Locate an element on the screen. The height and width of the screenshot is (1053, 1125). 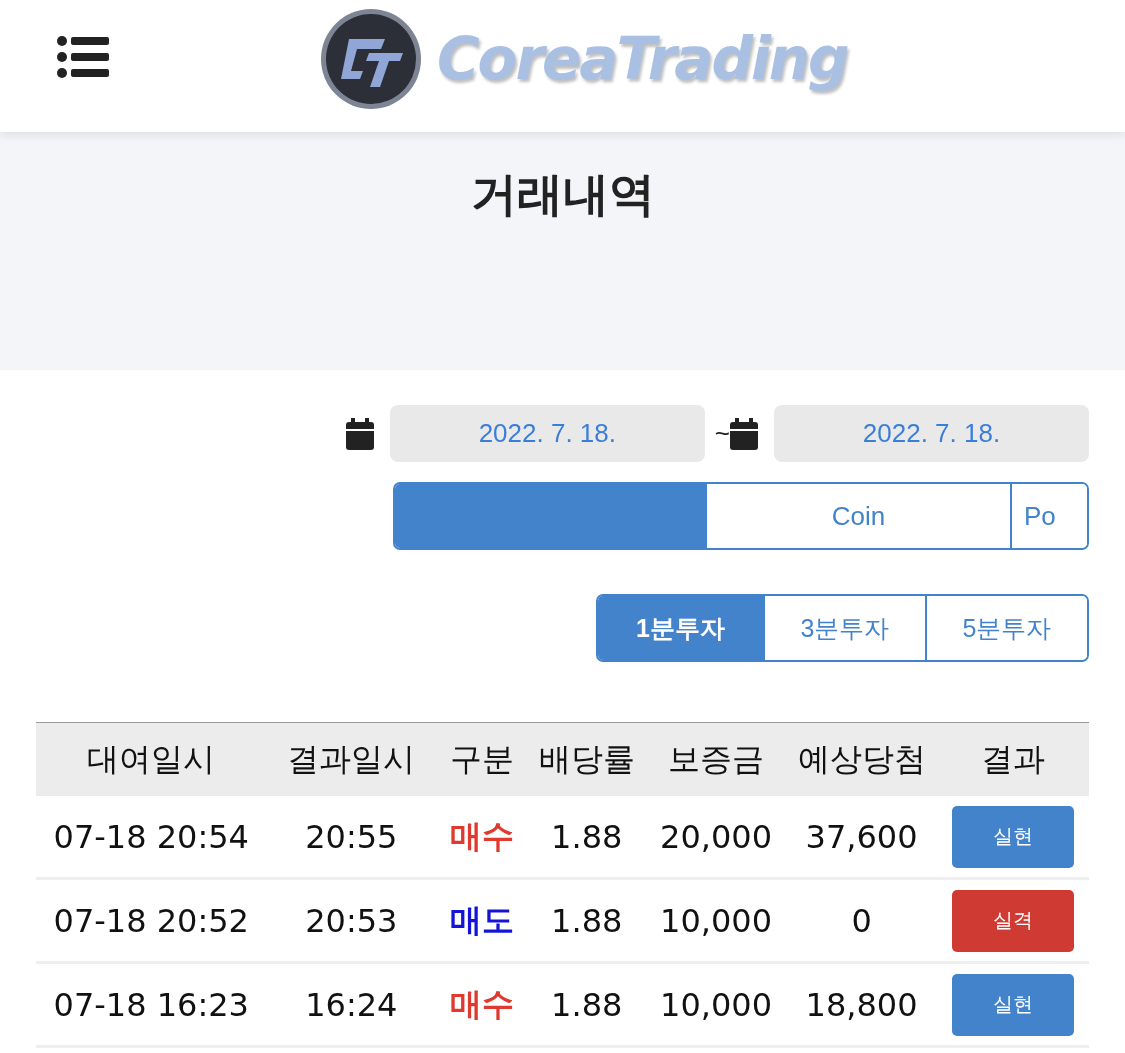
table-cell: 20,000 is located at coordinates (716, 837).